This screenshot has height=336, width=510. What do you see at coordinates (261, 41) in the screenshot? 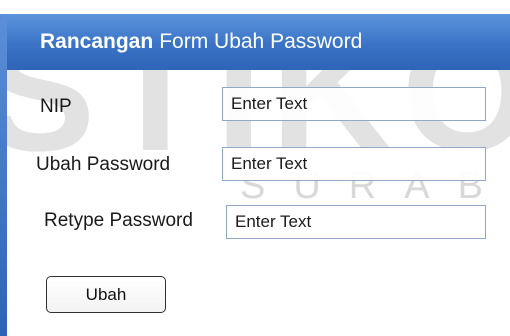
I see `window-title-text: Form Ubah Password` at bounding box center [261, 41].